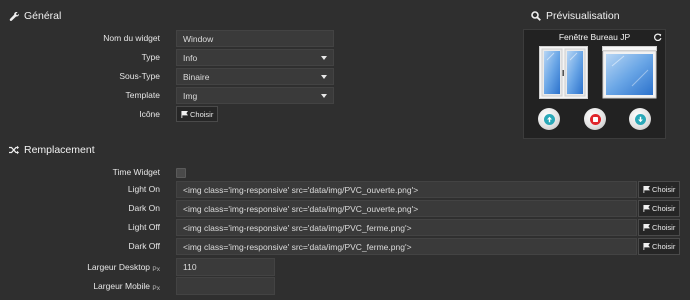 Image resolution: width=690 pixels, height=300 pixels. Describe the element at coordinates (149, 114) in the screenshot. I see `icon-label: Icône` at that location.